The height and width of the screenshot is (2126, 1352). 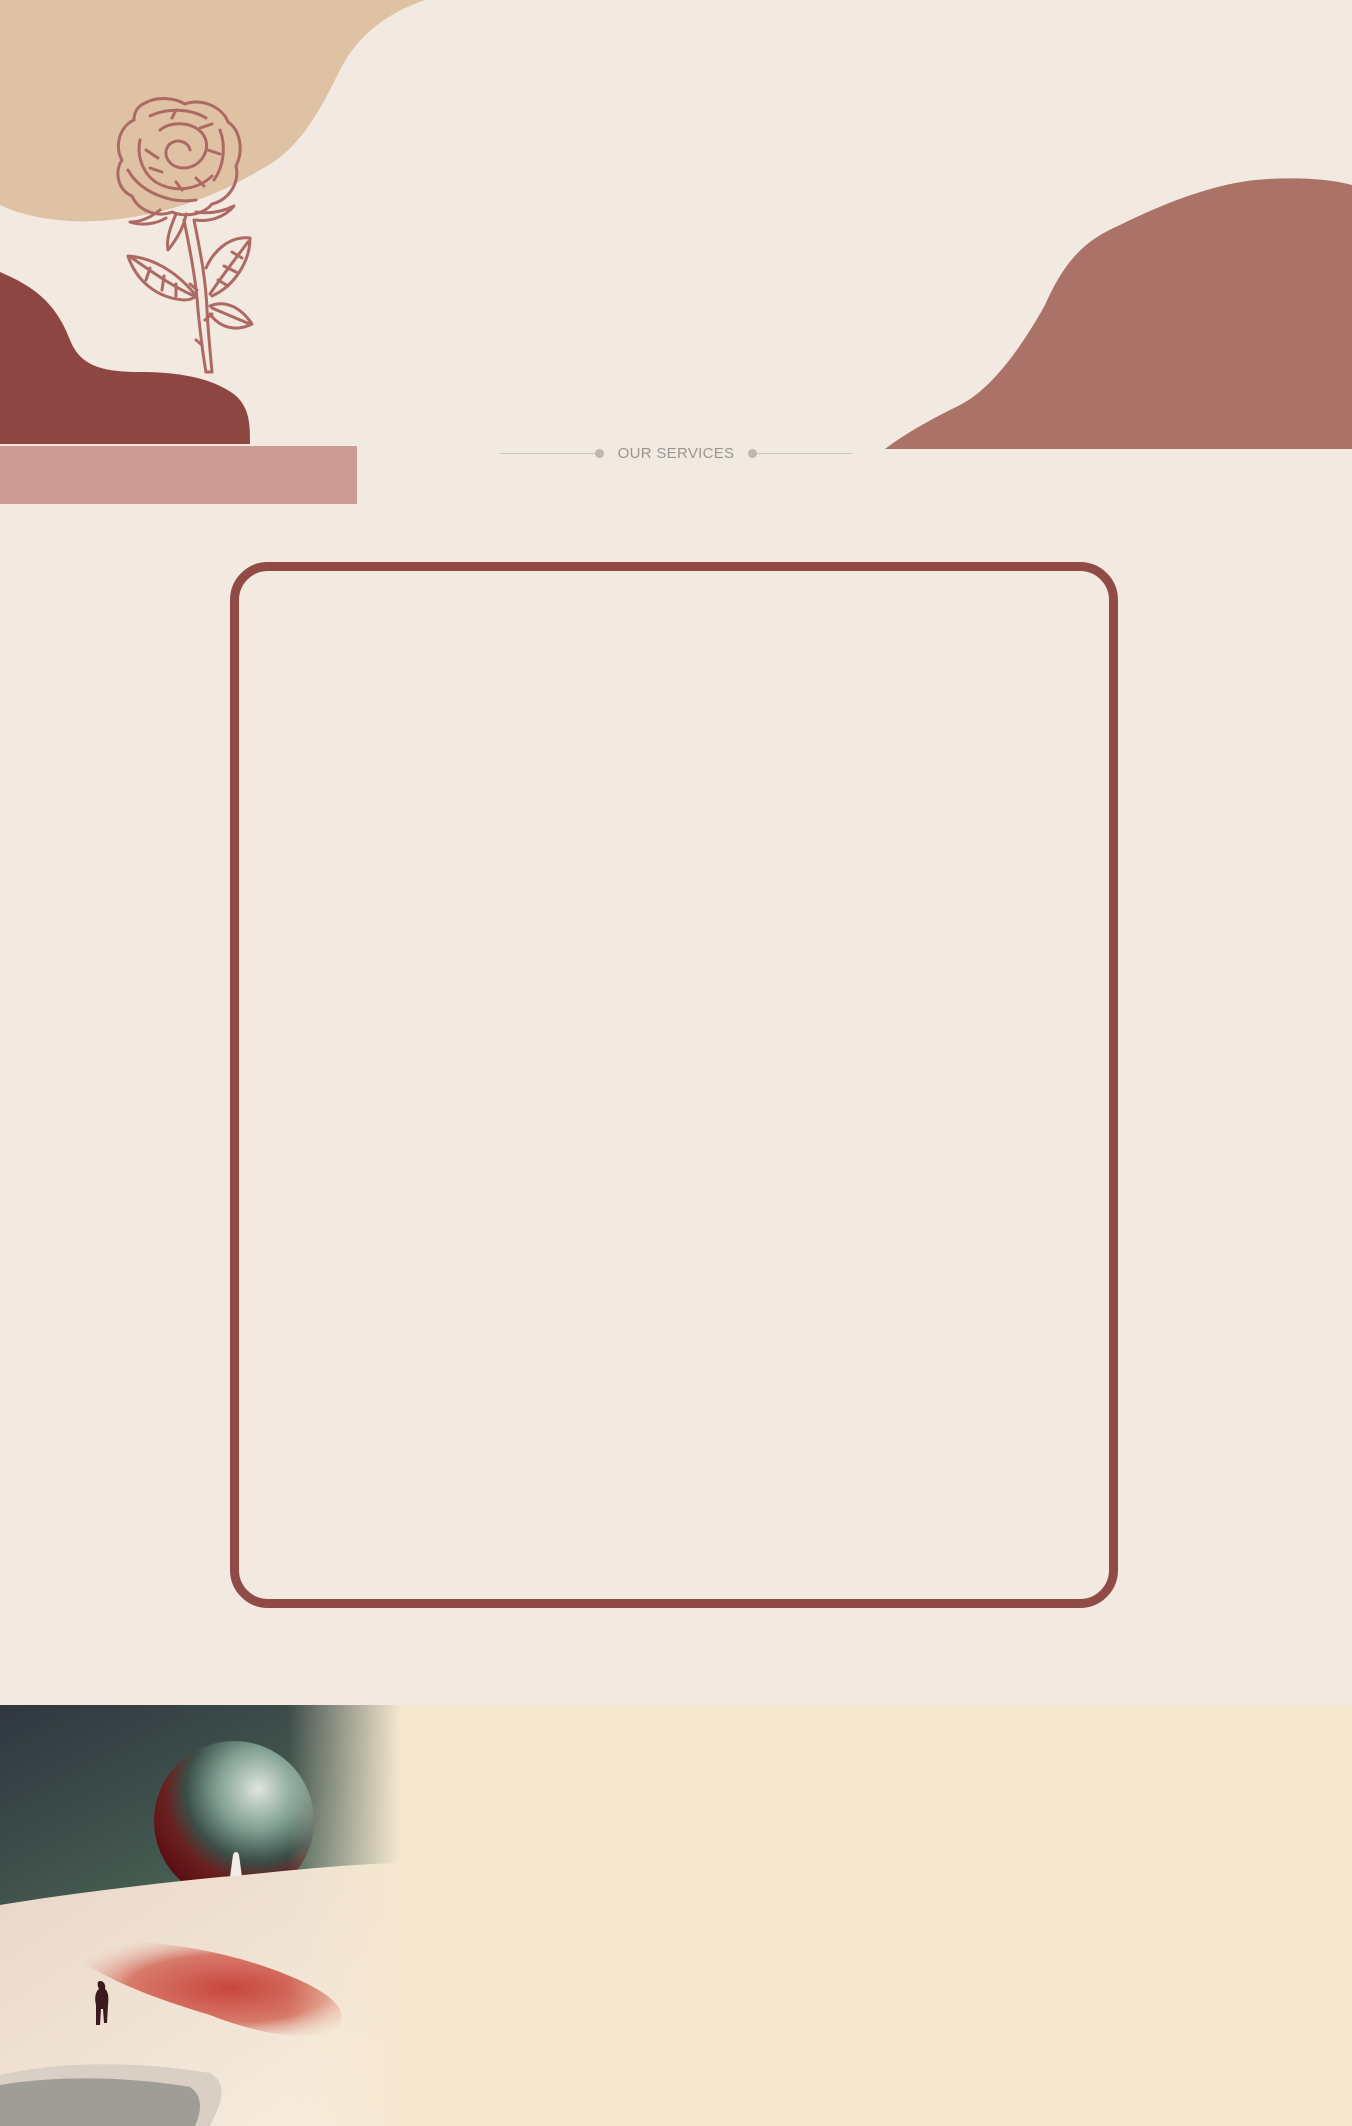 What do you see at coordinates (200, 1915) in the screenshot?
I see `moon-landscape-illustration` at bounding box center [200, 1915].